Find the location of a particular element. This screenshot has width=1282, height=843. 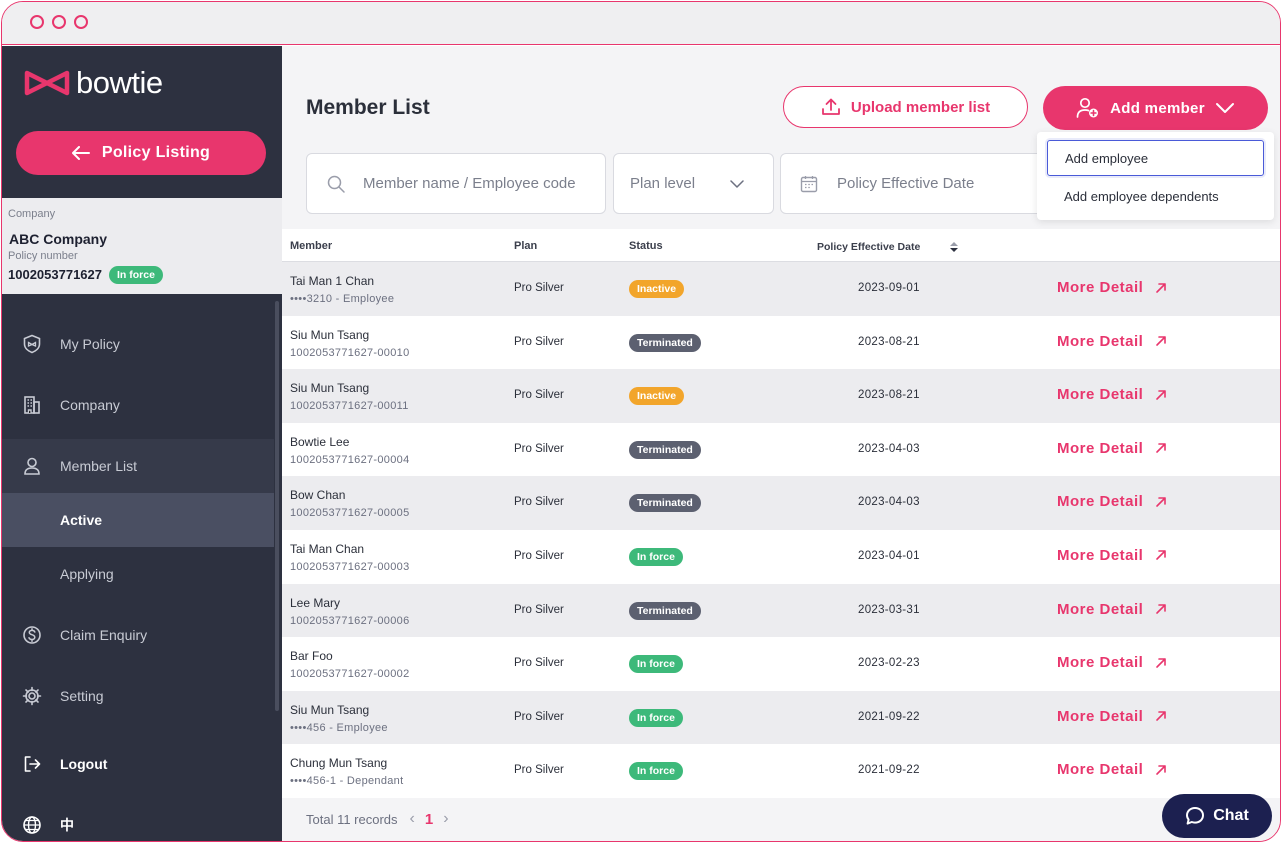

member-name: Lee Mary is located at coordinates (315, 602).